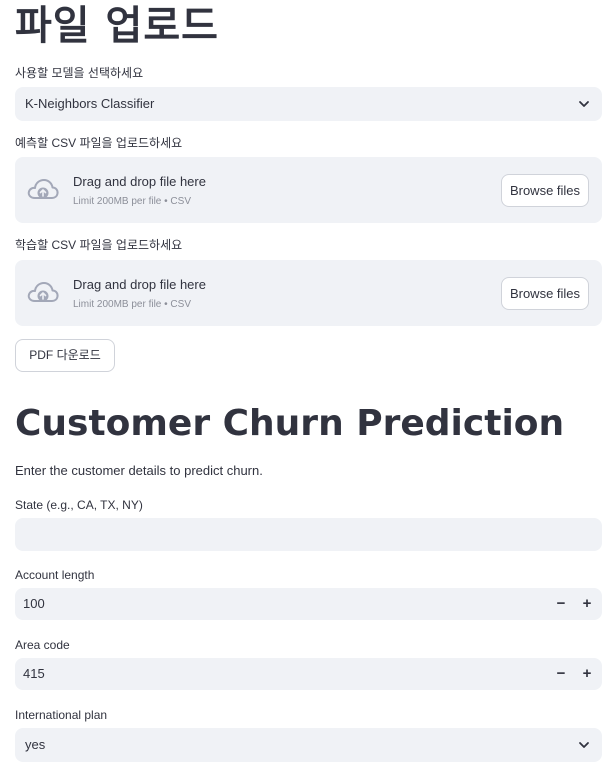 This screenshot has width=607, height=765. I want to click on area-code-label: Area code, so click(42, 645).